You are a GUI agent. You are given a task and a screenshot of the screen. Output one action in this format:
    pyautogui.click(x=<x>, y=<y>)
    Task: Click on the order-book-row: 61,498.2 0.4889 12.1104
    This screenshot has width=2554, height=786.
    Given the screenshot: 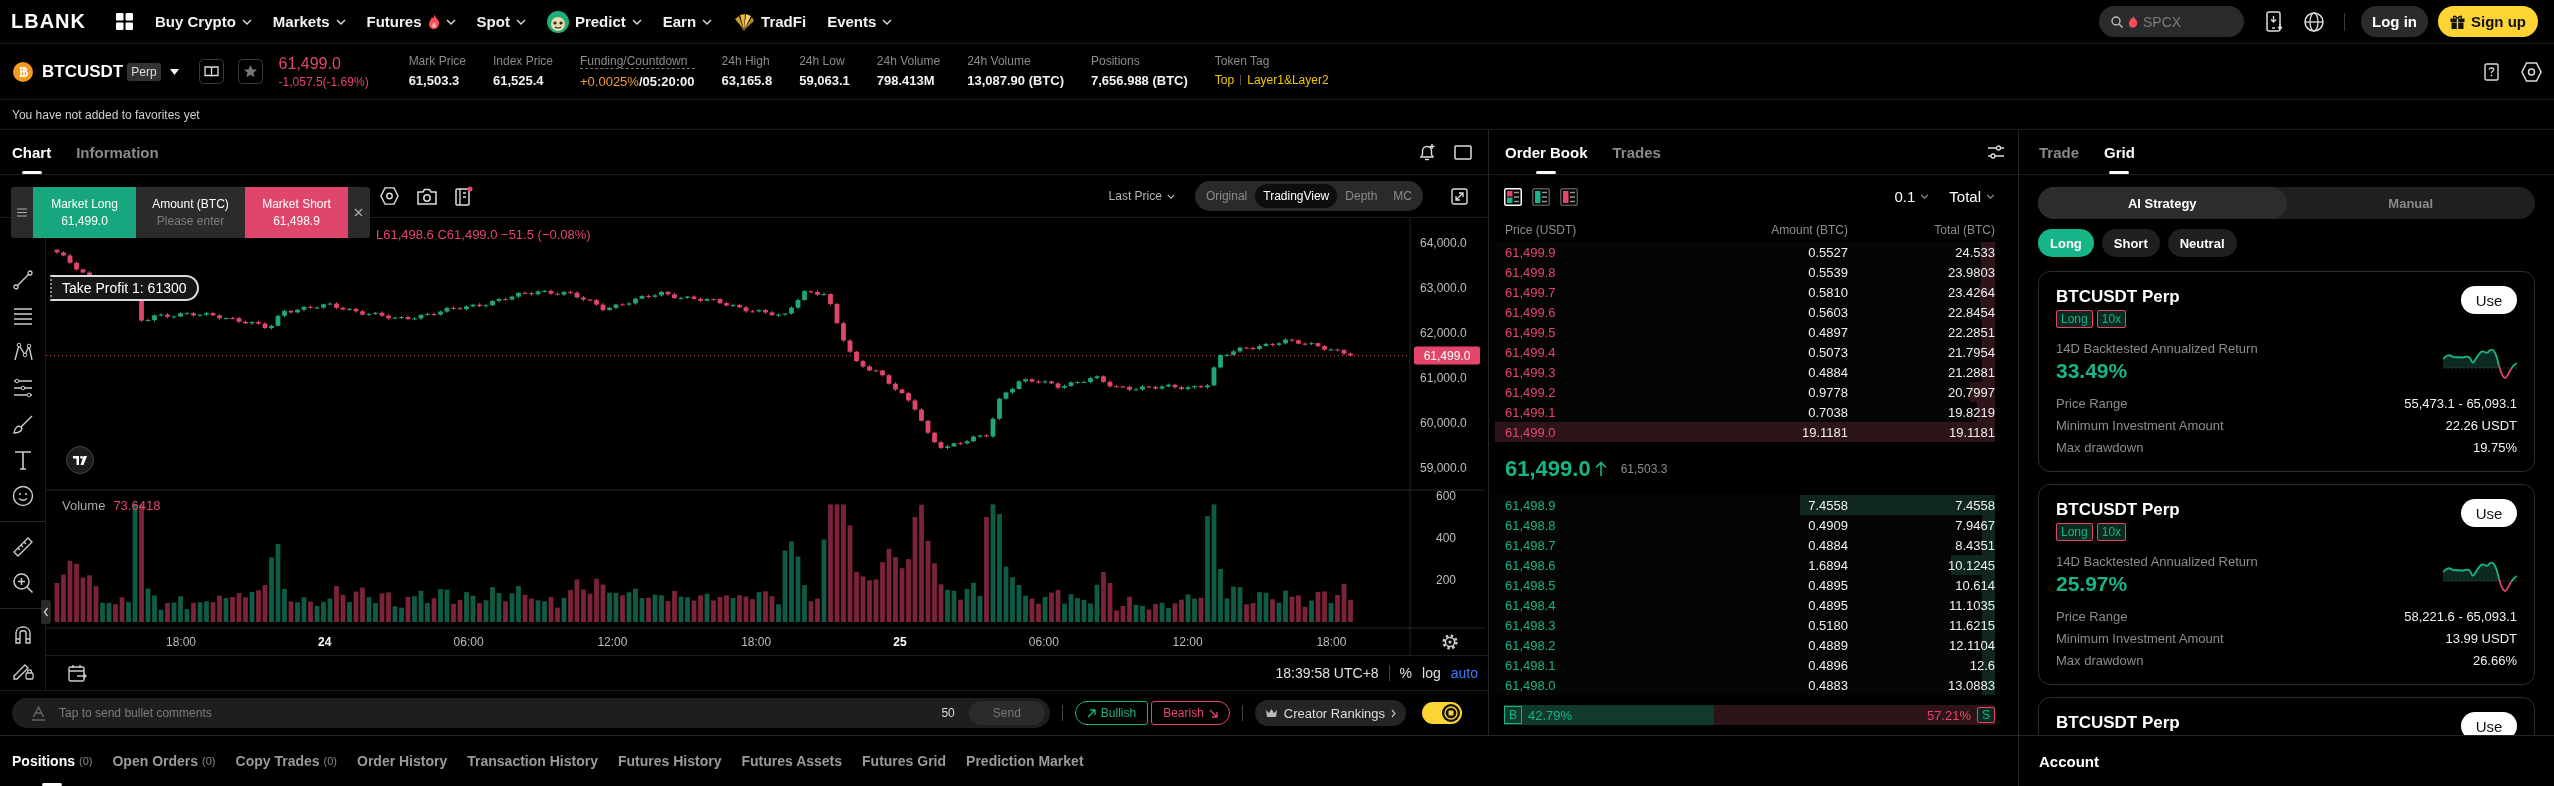 What is the action you would take?
    pyautogui.click(x=1745, y=645)
    